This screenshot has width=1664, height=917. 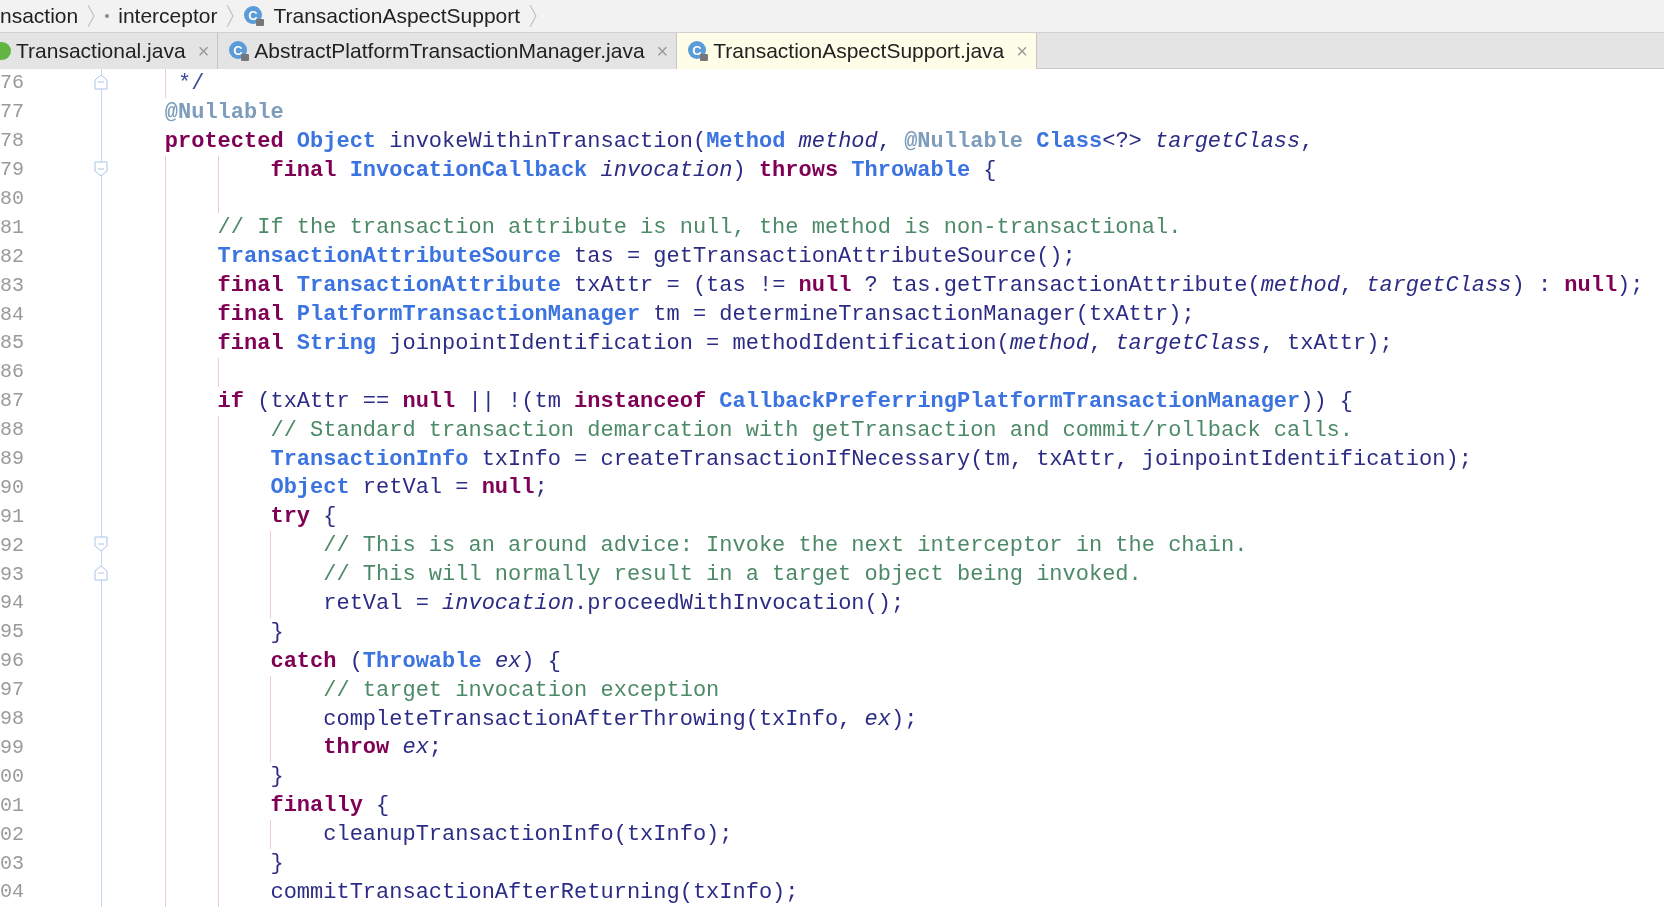 What do you see at coordinates (12, 372) in the screenshot?
I see `line-number: 86` at bounding box center [12, 372].